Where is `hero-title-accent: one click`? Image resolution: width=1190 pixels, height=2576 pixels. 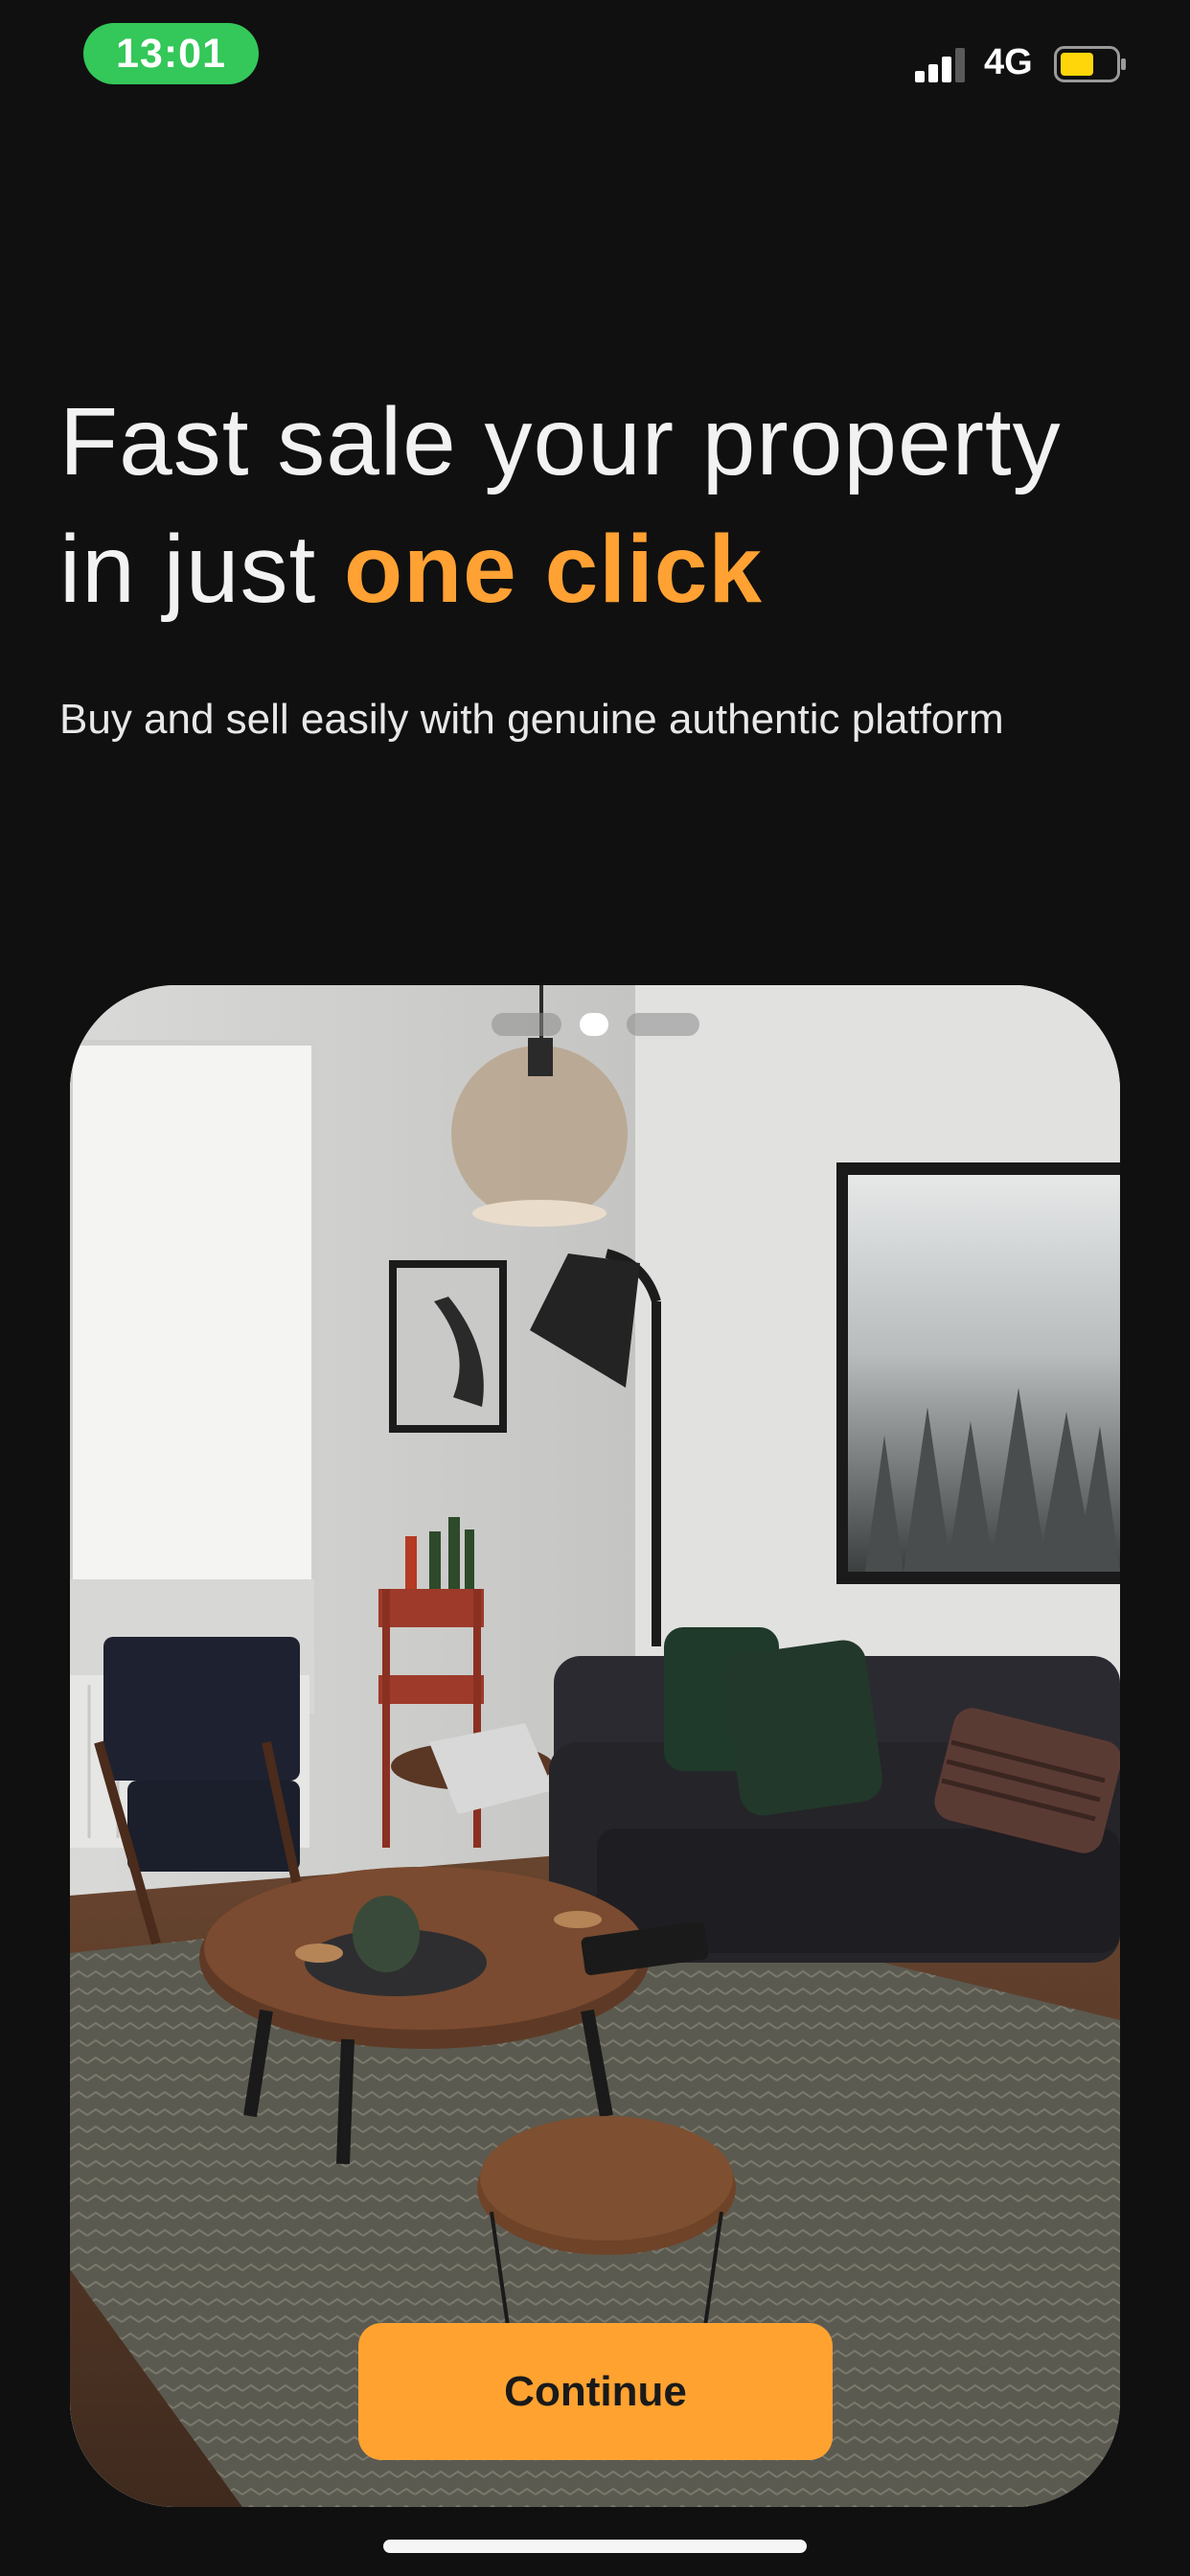 hero-title-accent: one click is located at coordinates (554, 569).